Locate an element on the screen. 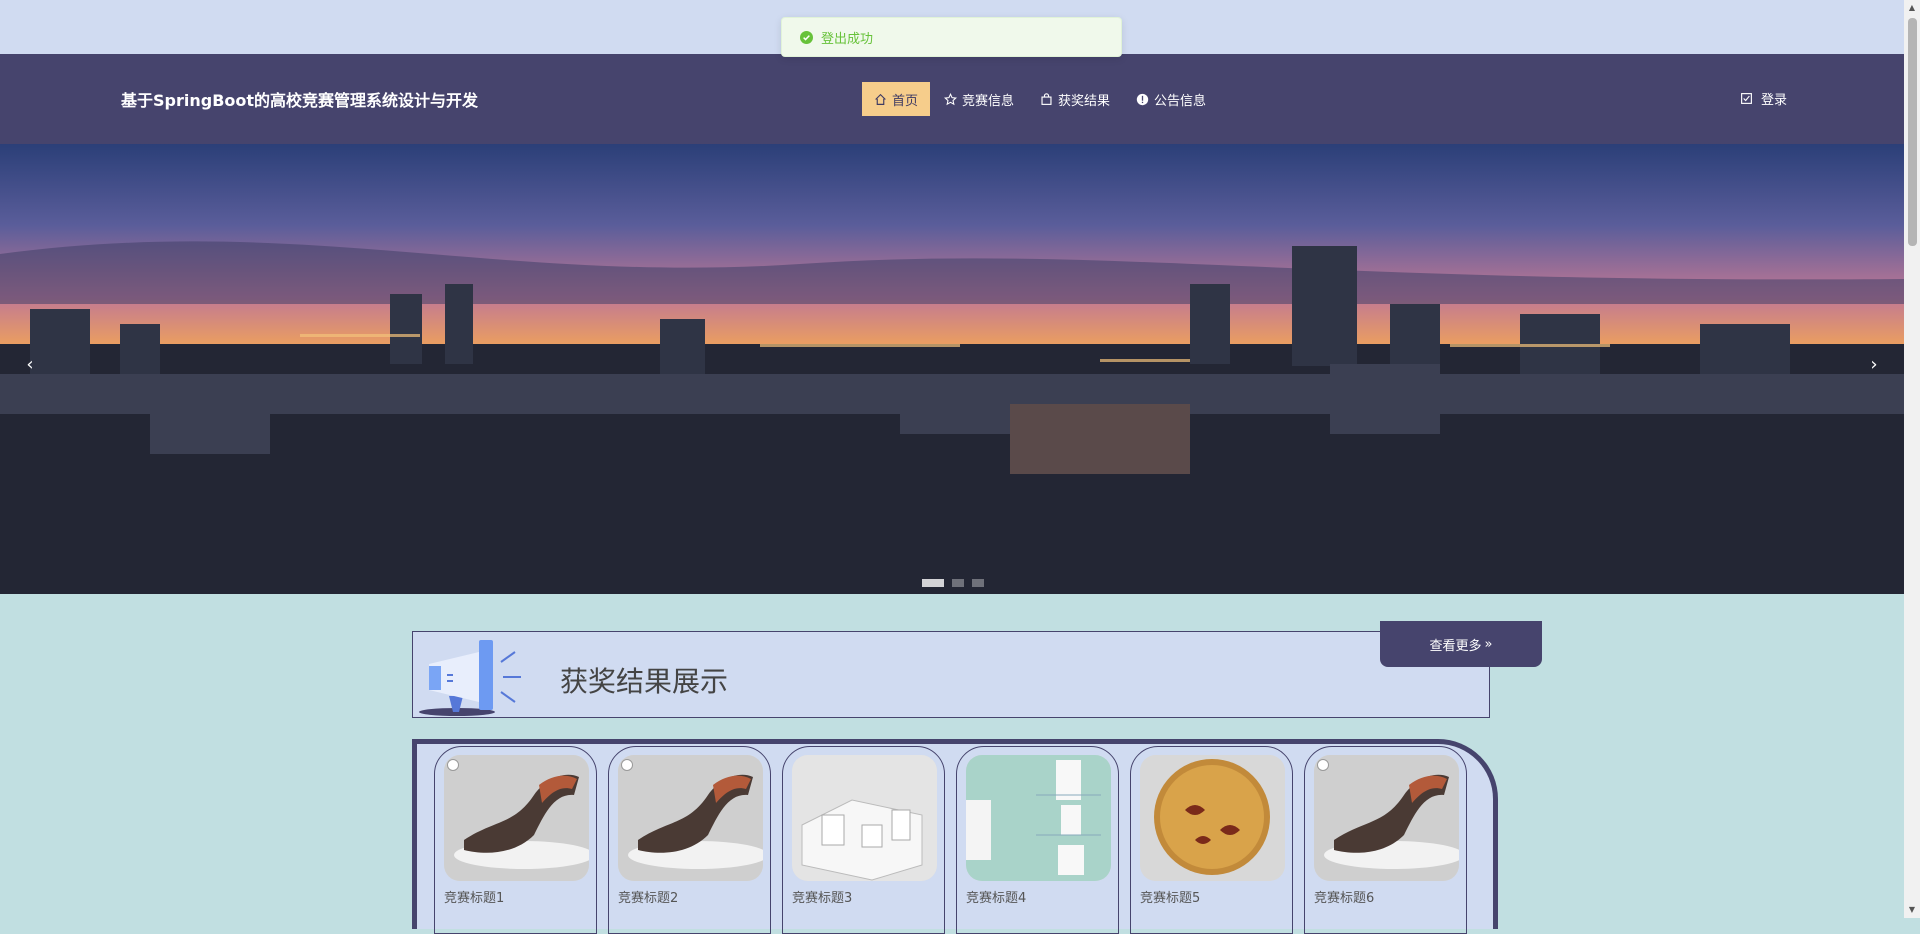  nav-home: 首页 is located at coordinates (896, 99).